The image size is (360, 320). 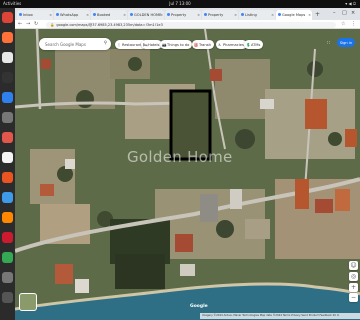 I want to click on chip-pharmacies: ♿ Pharmacies, so click(x=231, y=44).